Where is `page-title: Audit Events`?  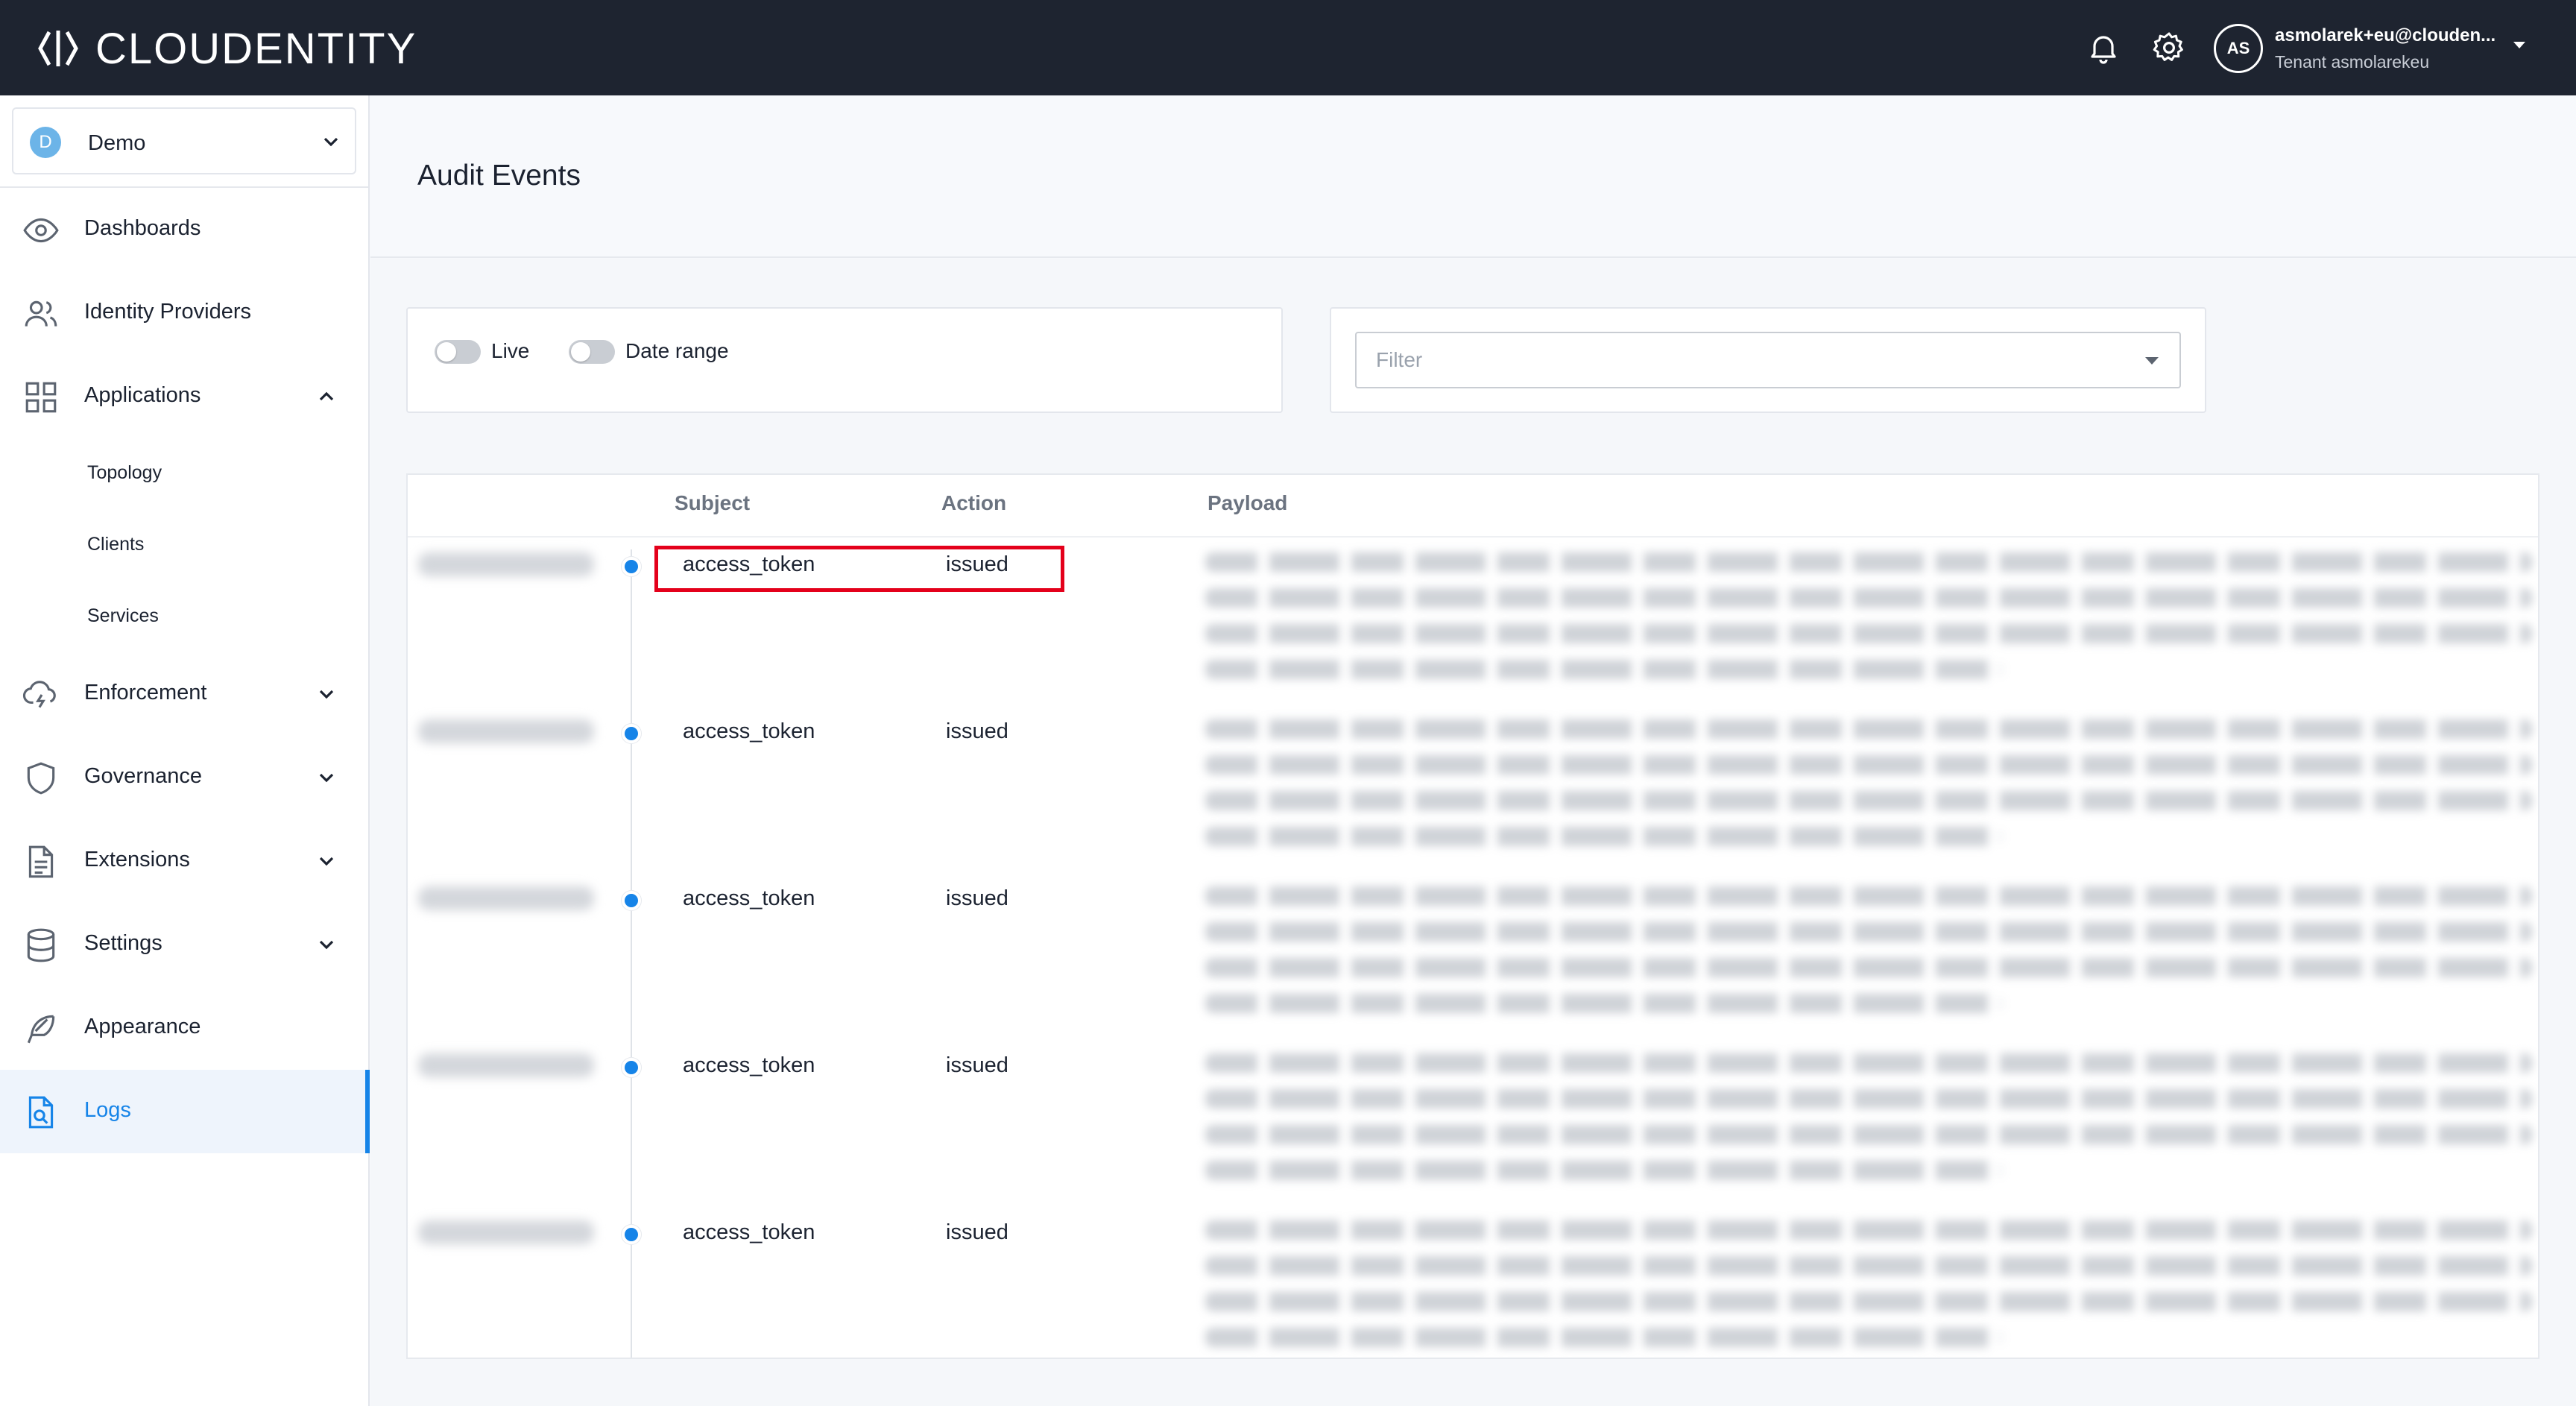
page-title: Audit Events is located at coordinates (499, 176).